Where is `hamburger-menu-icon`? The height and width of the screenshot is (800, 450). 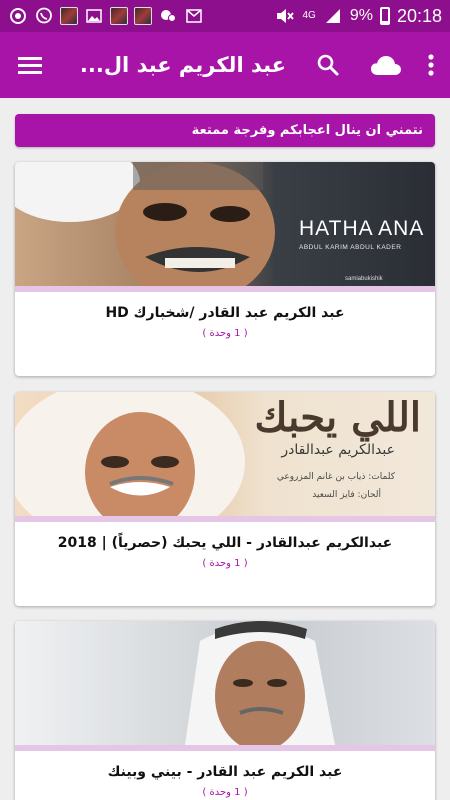
hamburger-menu-icon is located at coordinates (30, 65).